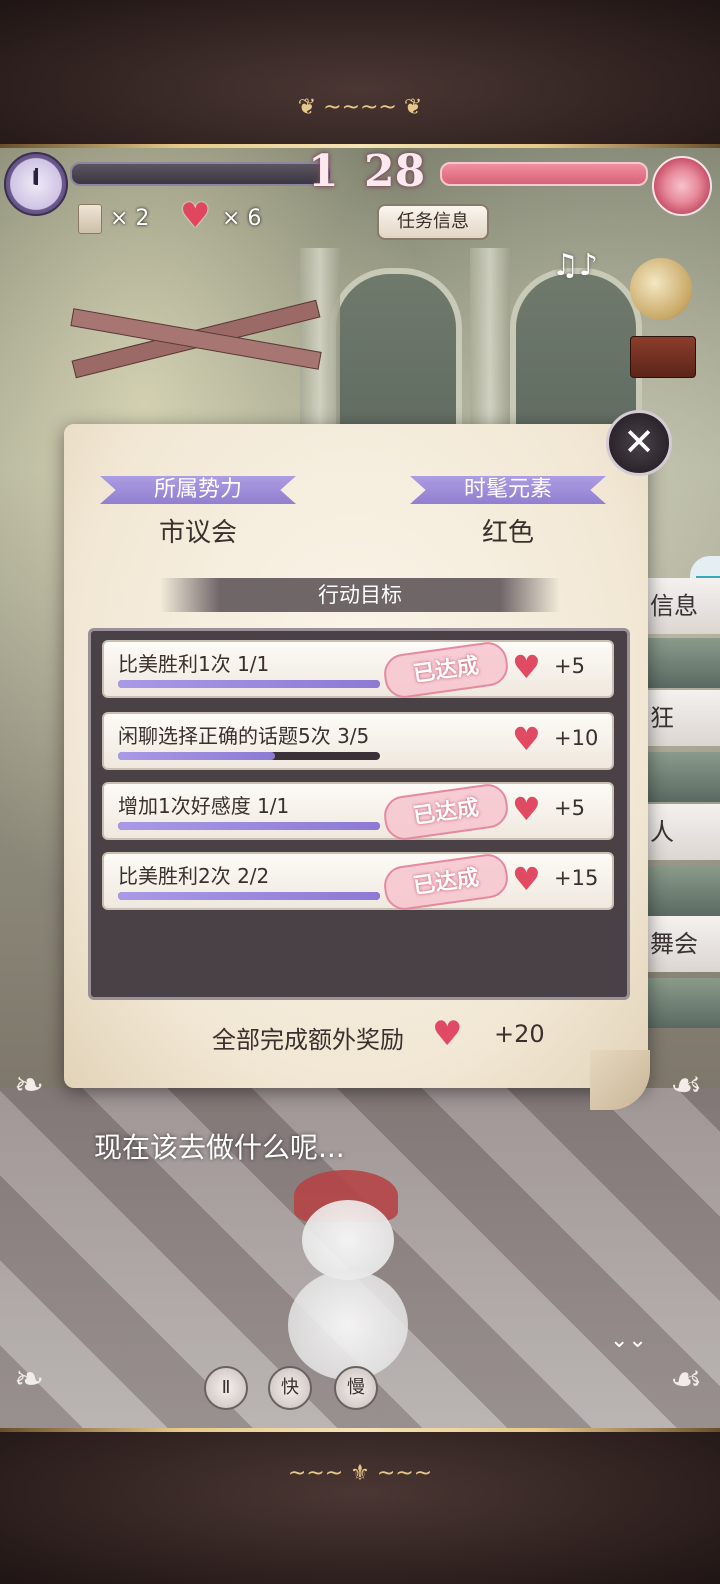  What do you see at coordinates (242, 218) in the screenshot?
I see `heart-count: × 6` at bounding box center [242, 218].